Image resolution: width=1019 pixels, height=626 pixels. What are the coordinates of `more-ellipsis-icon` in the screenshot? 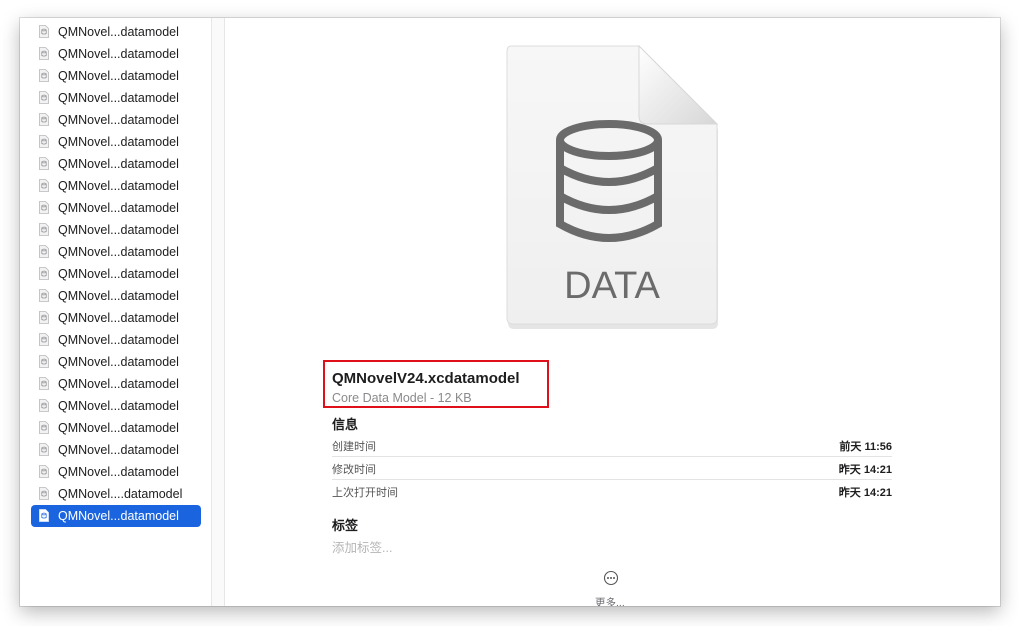 It's located at (611, 578).